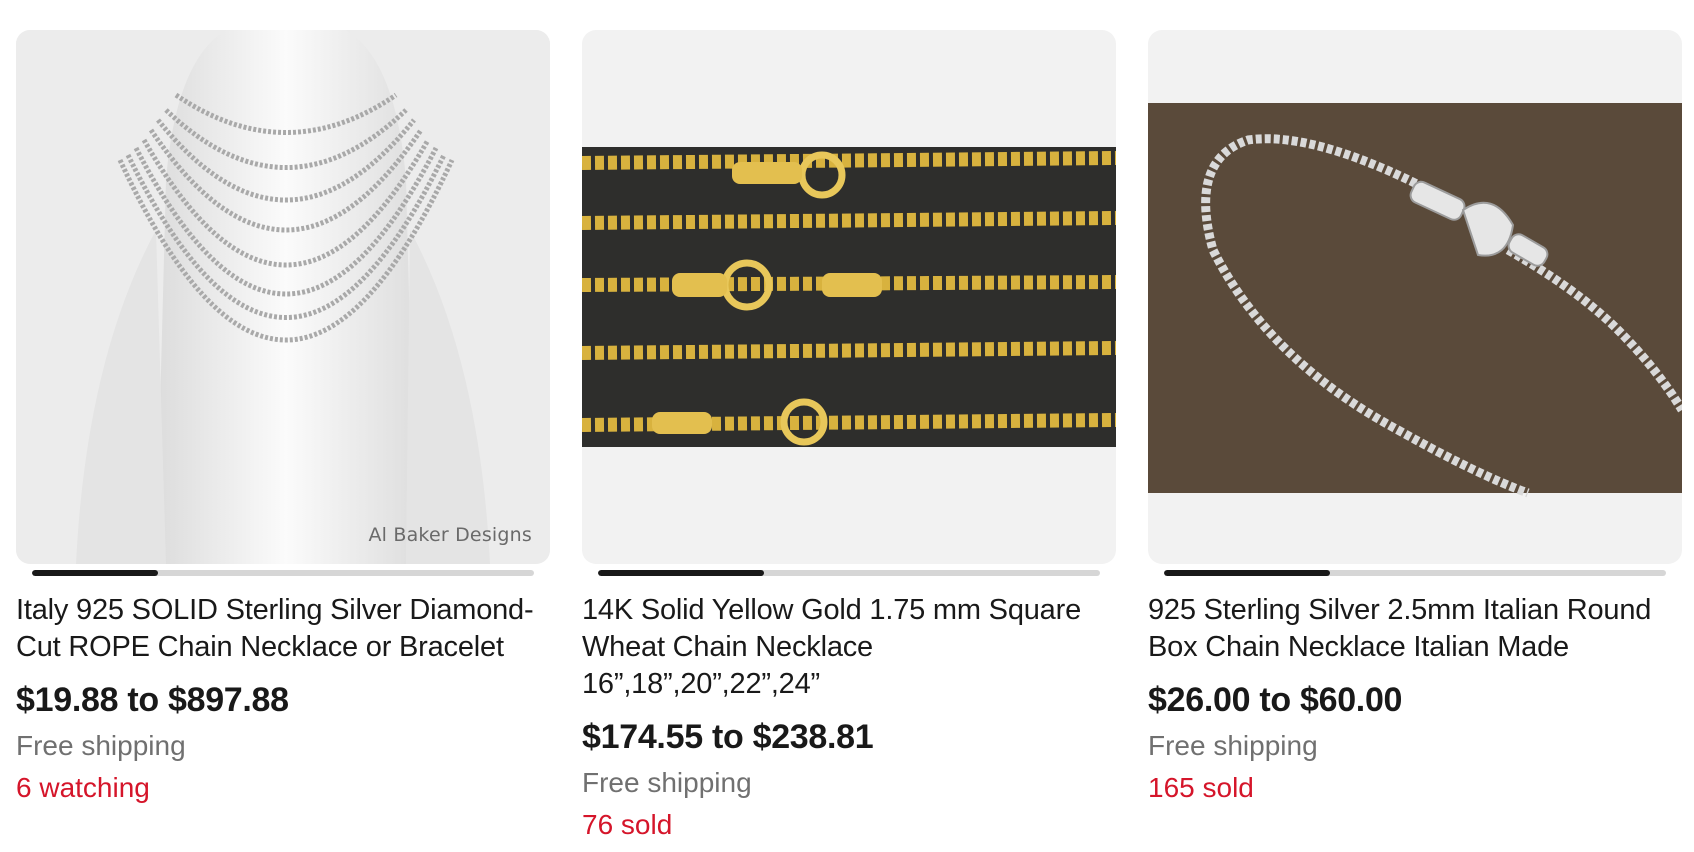 The image size is (1694, 852). Describe the element at coordinates (728, 737) in the screenshot. I see `listing-price: $174.55 to $238.81` at that location.